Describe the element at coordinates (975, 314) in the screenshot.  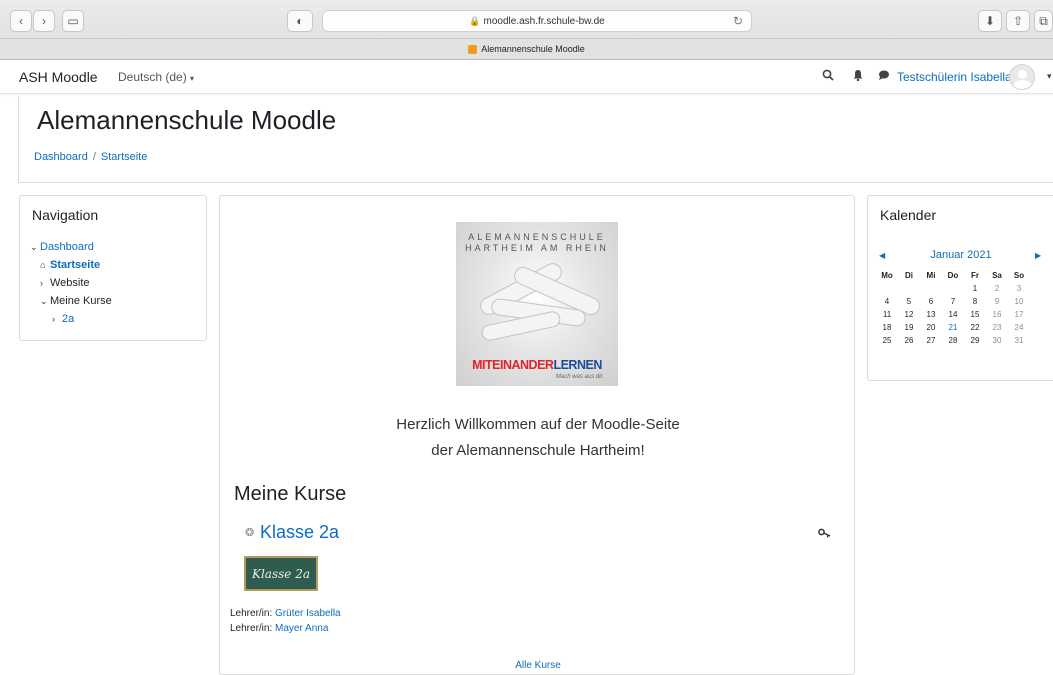
I see `calendar-day: 15` at that location.